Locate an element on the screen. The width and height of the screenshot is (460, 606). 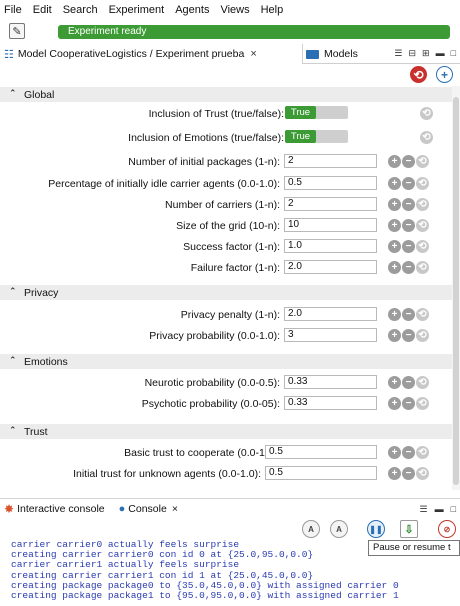
back-arrow-icon: ⟲ is located at coordinates (418, 74).